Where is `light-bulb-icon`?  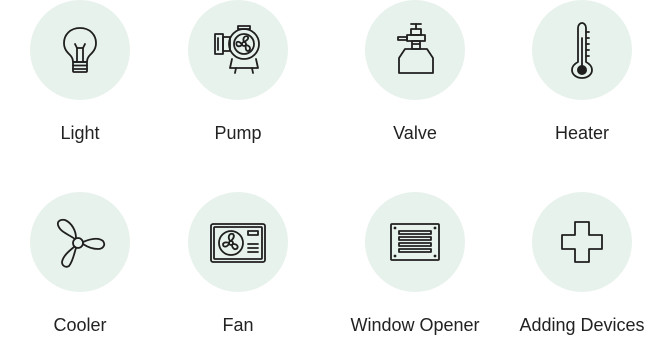 light-bulb-icon is located at coordinates (80, 50).